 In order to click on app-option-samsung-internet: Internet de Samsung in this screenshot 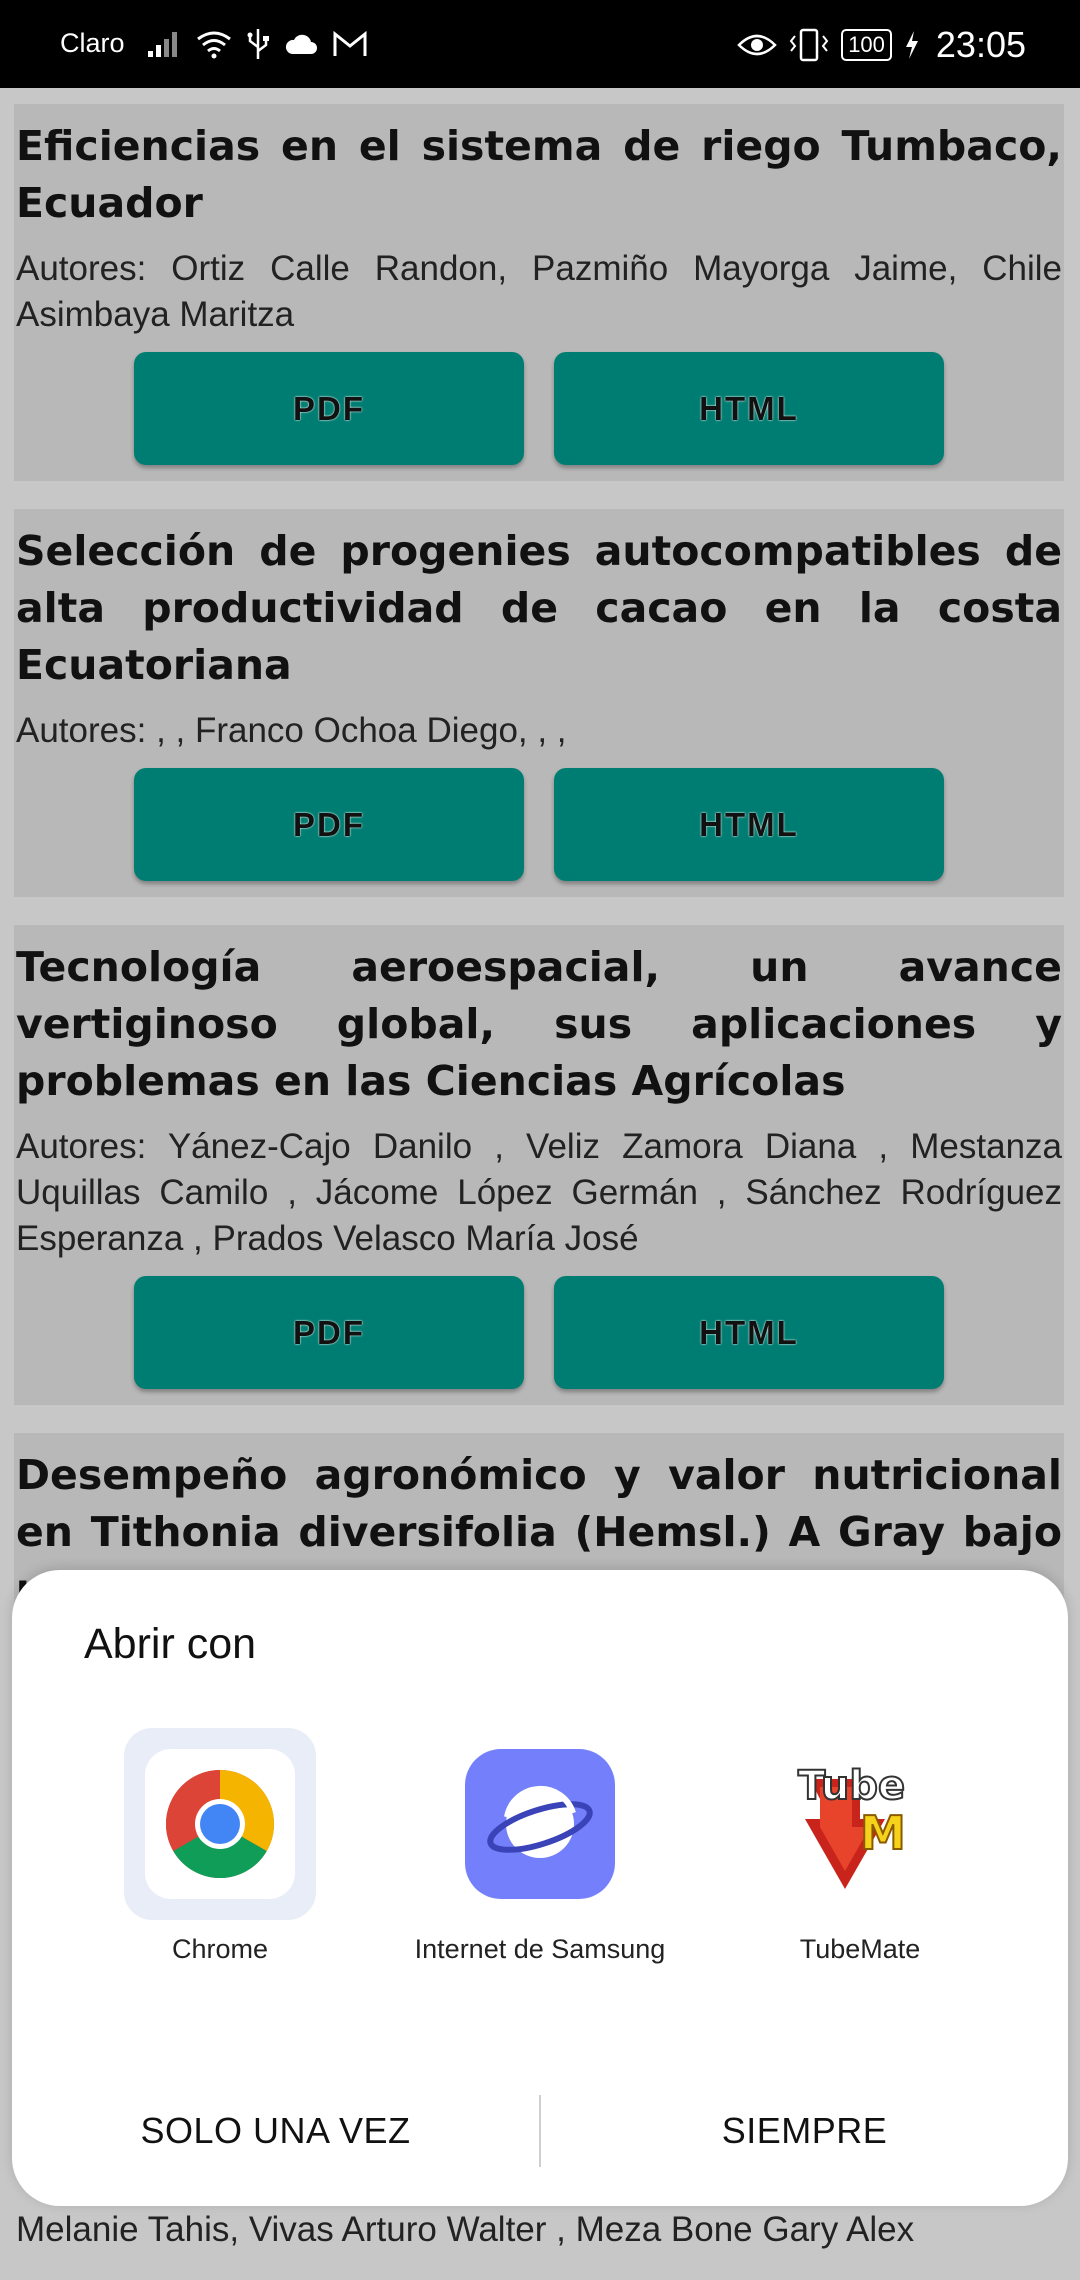, I will do `click(540, 1846)`.